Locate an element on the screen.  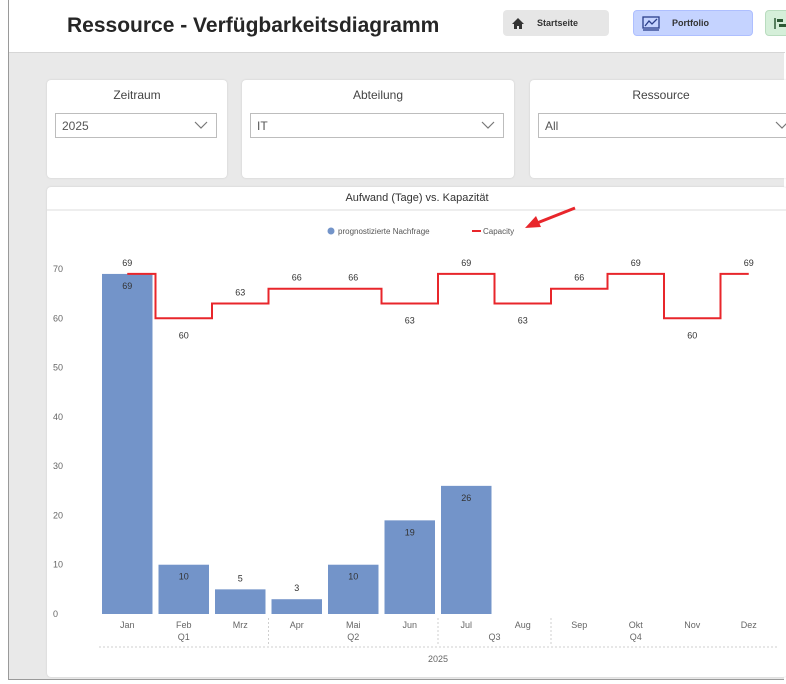
y-tick-label: 40 is located at coordinates (58, 417).